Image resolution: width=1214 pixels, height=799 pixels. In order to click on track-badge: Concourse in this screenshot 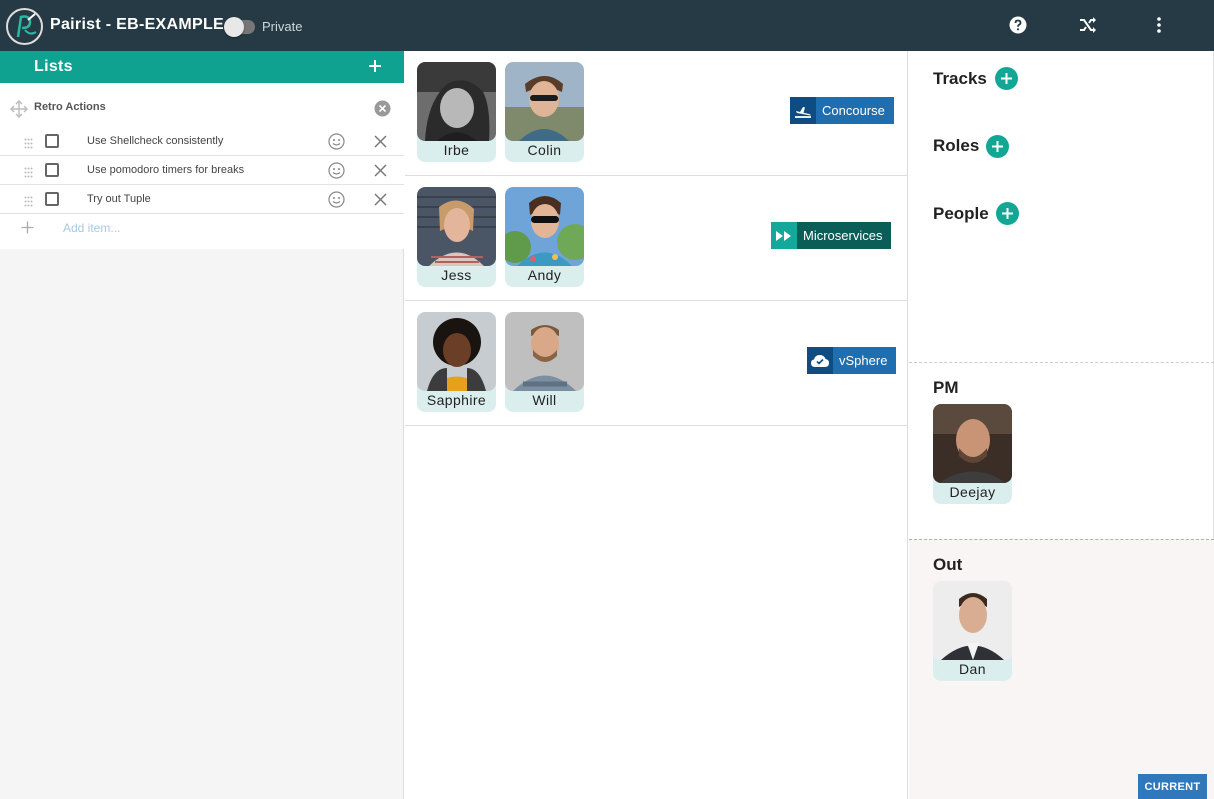, I will do `click(842, 110)`.